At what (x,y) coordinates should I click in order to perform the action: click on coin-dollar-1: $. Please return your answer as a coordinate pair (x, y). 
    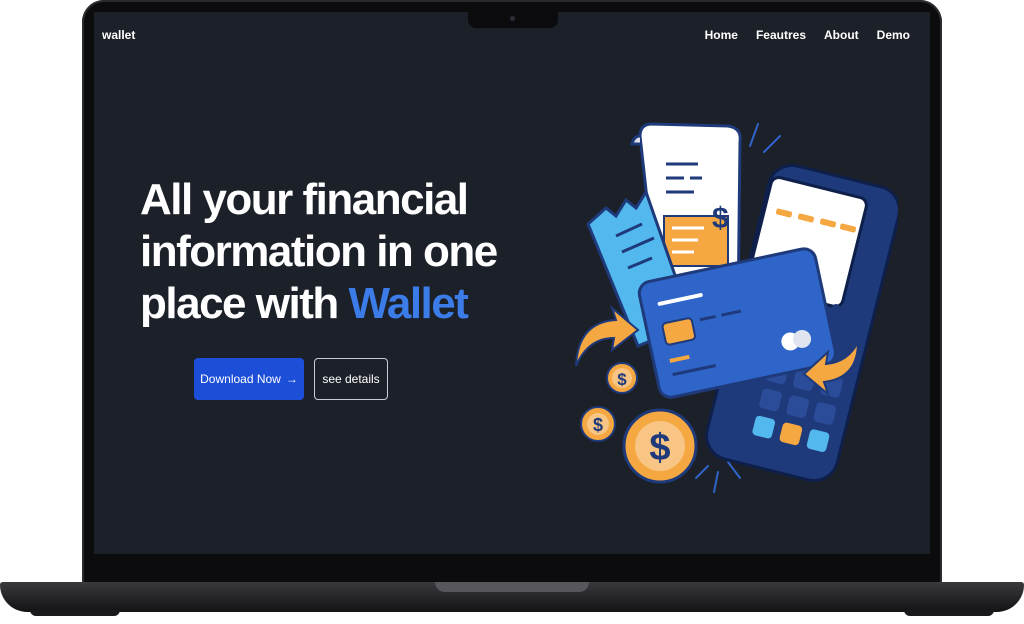
    Looking at the image, I should click on (622, 379).